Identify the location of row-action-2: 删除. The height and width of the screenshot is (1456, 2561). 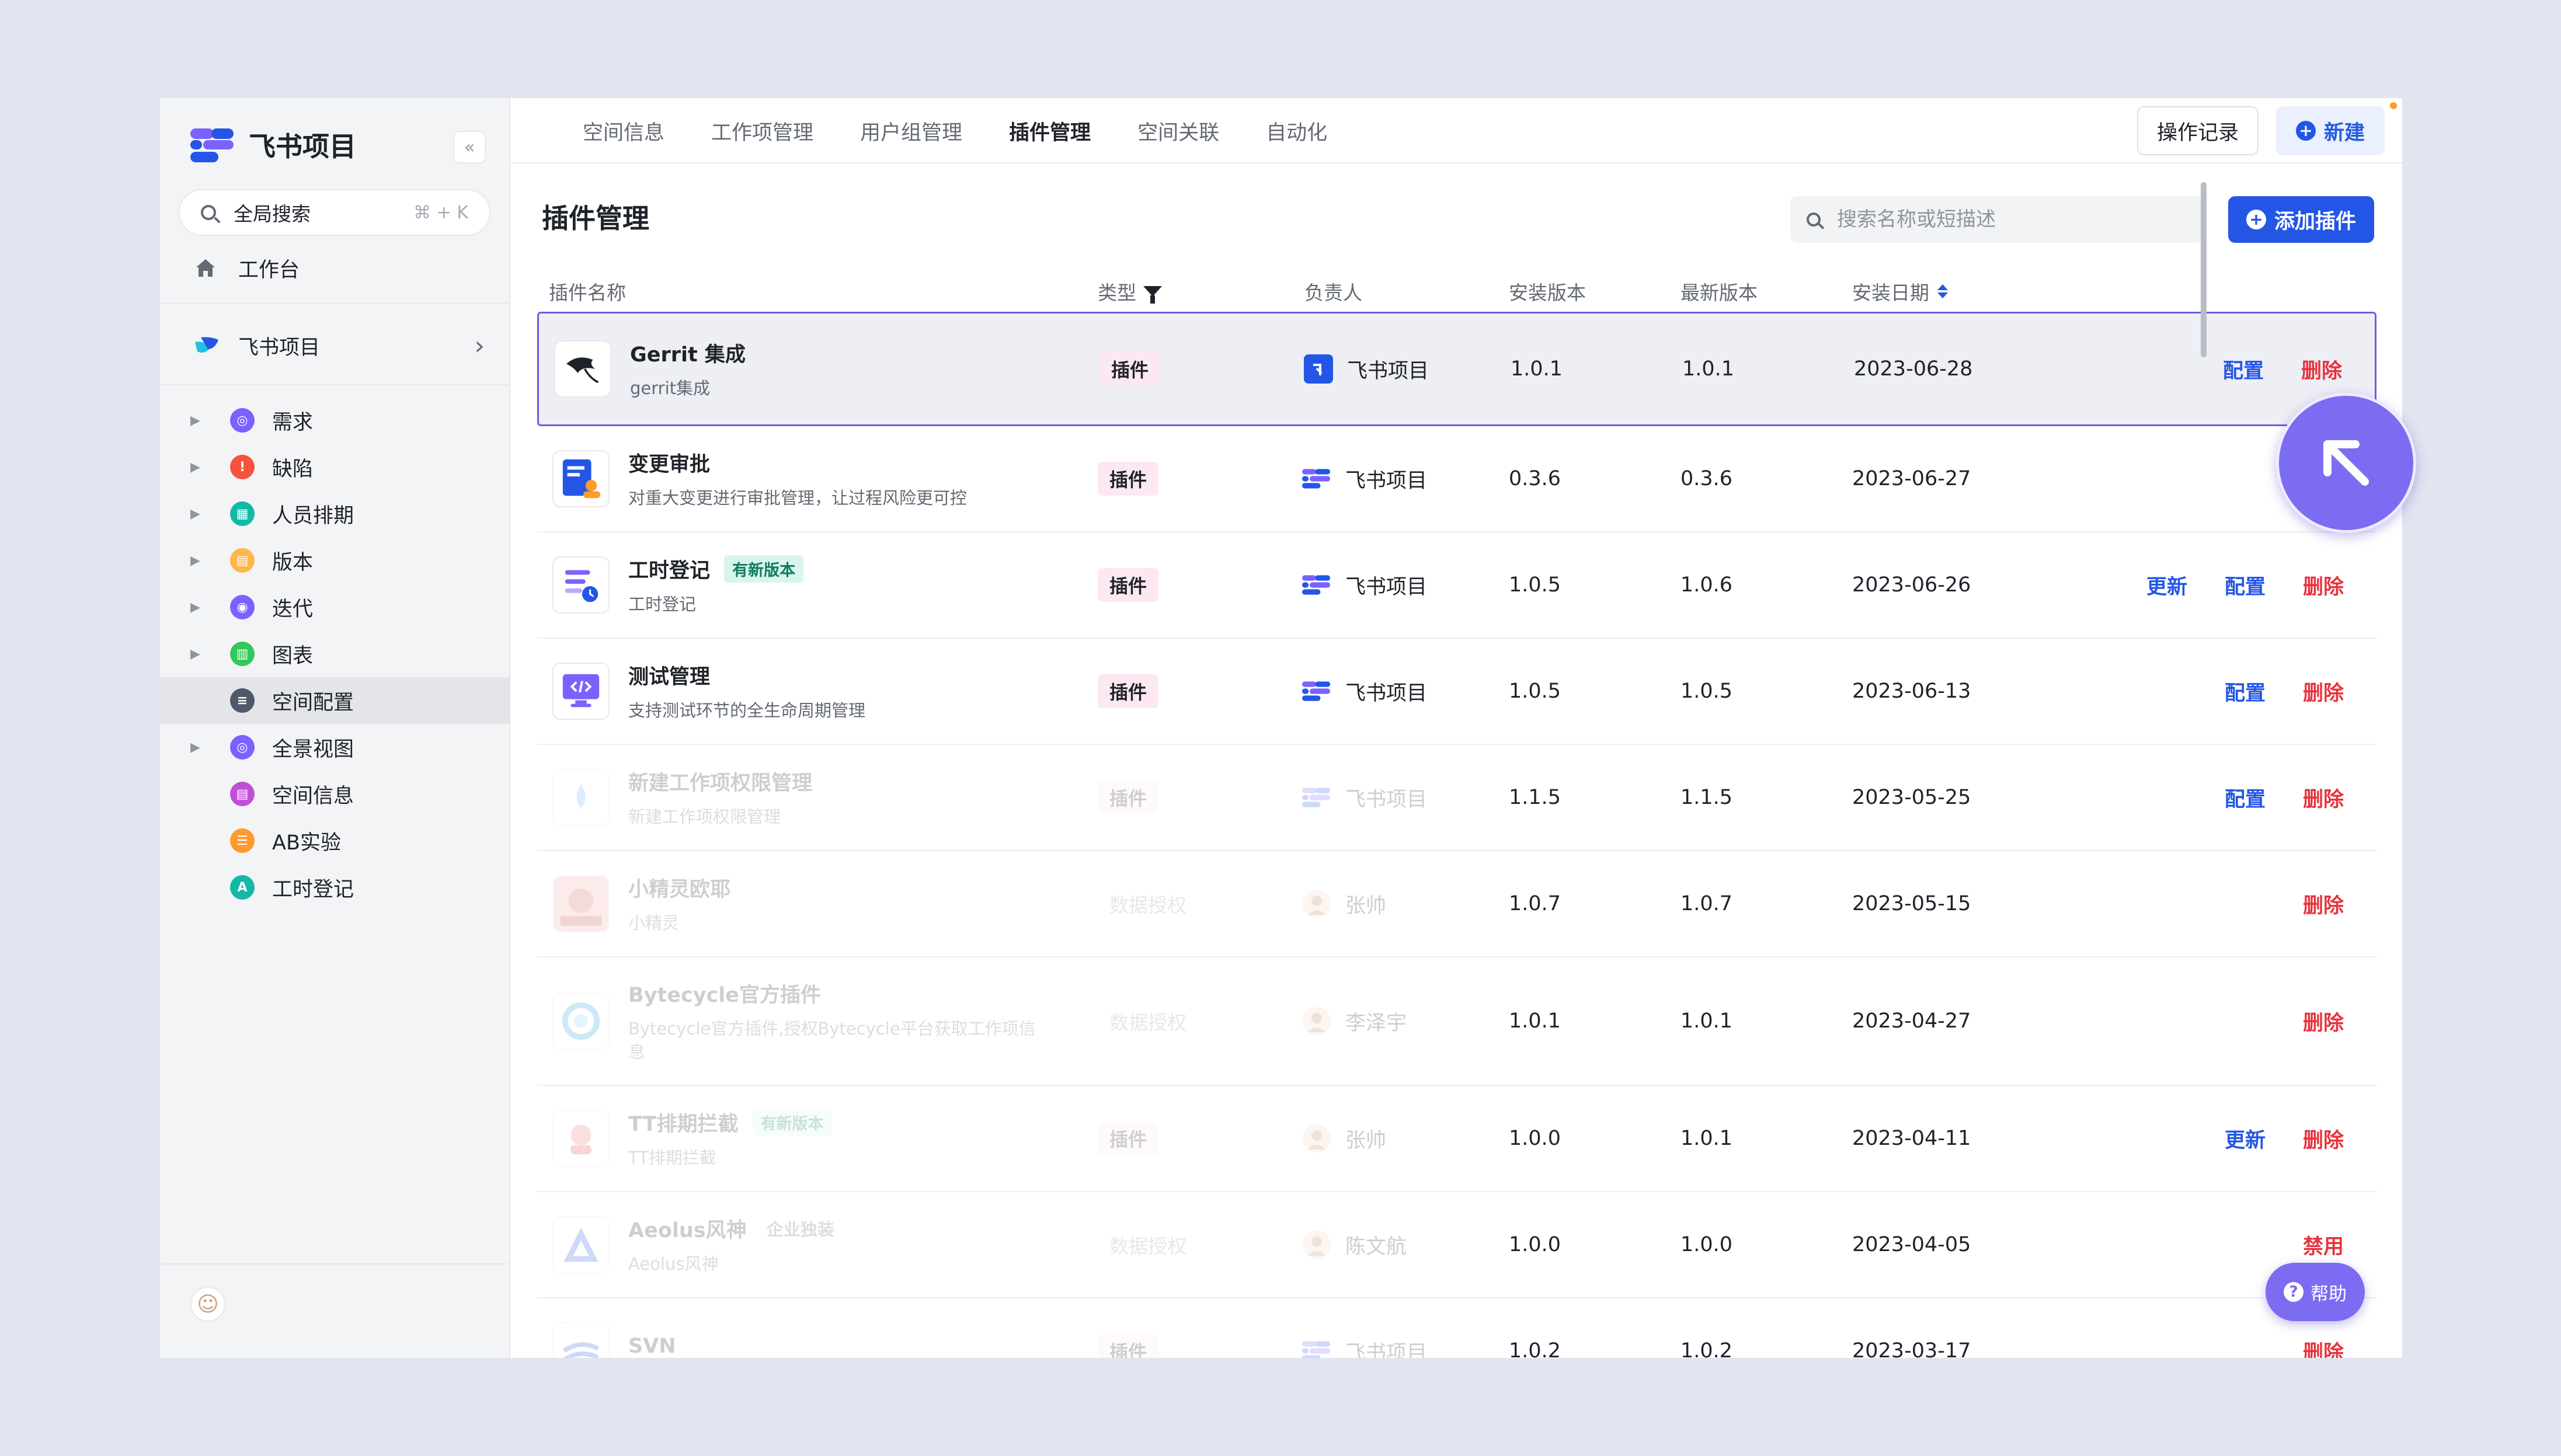
(2323, 585).